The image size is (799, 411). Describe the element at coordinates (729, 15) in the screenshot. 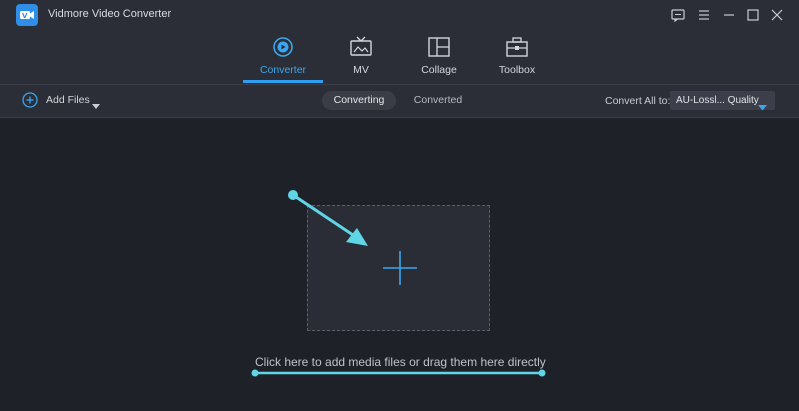

I see `minimize-icon` at that location.